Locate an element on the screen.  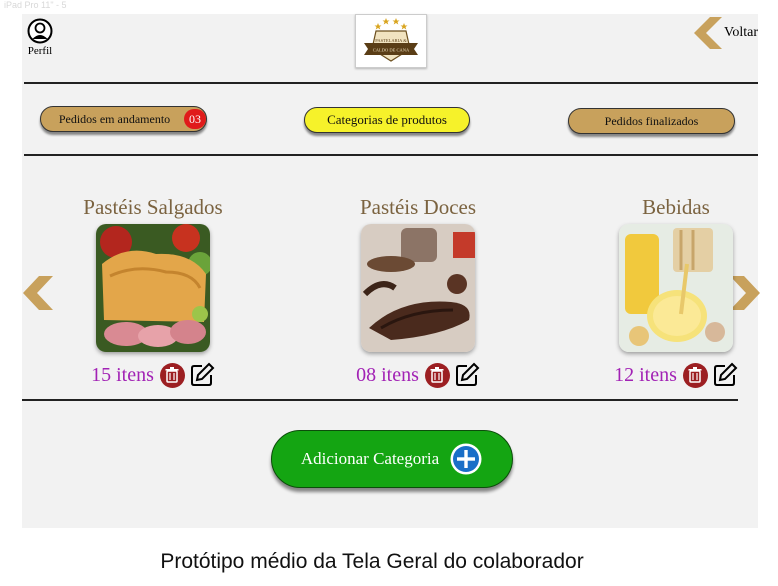
in-progress-count-badge: 03 is located at coordinates (195, 119).